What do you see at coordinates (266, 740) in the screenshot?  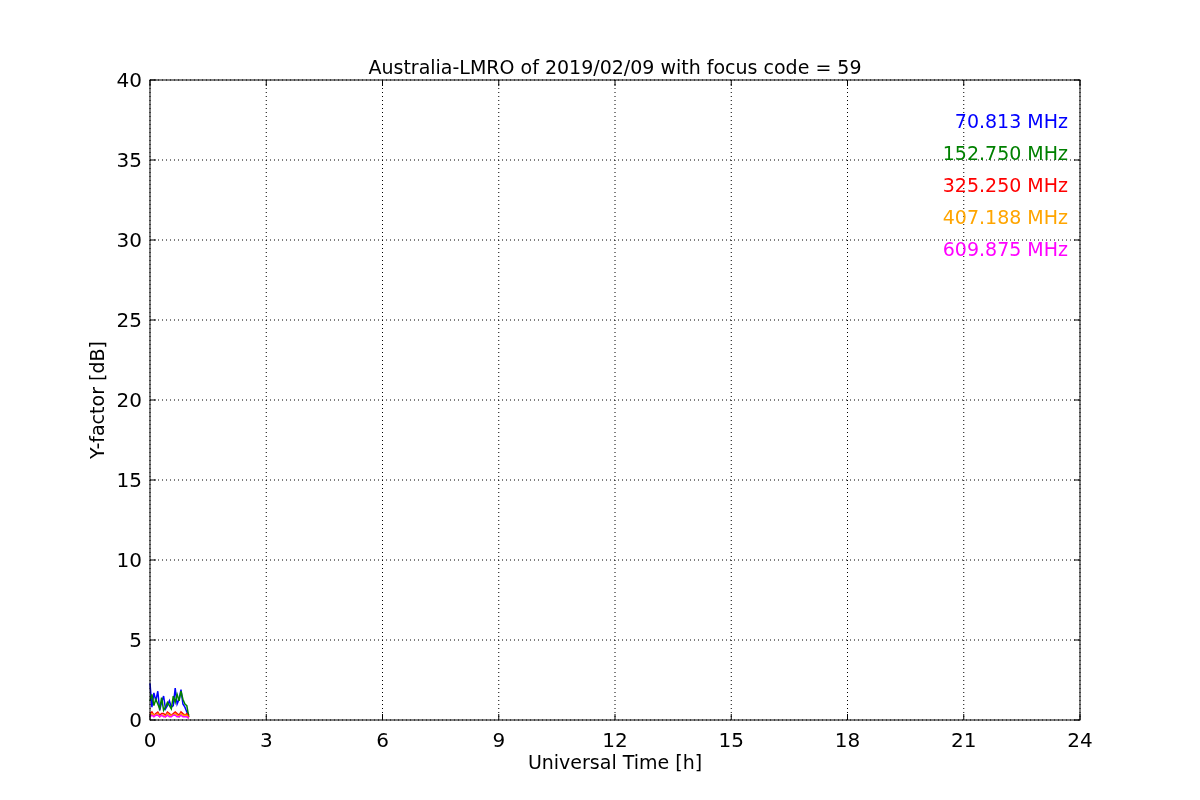 I see `x-tick-label: 3` at bounding box center [266, 740].